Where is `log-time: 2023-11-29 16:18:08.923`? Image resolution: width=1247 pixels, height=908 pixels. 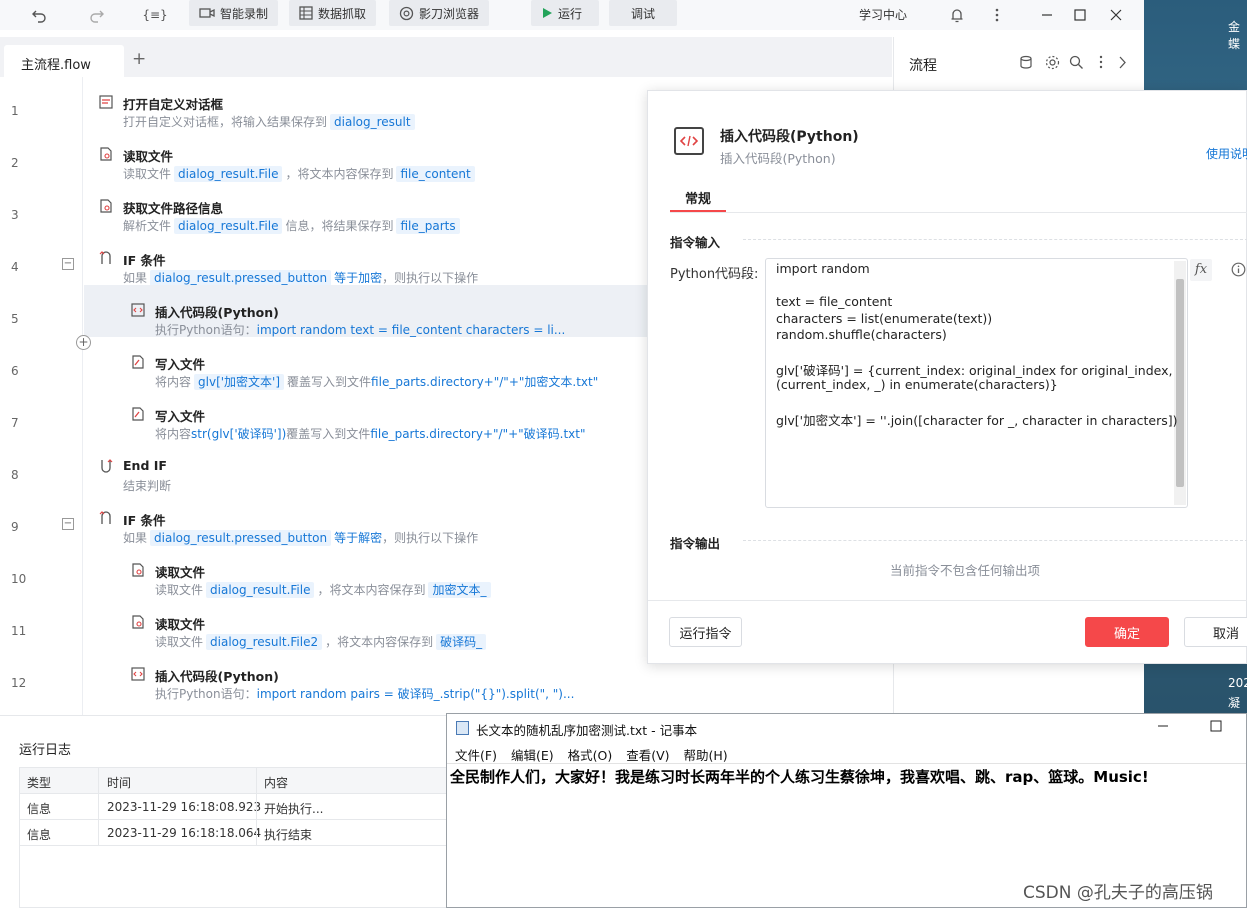
log-time: 2023-11-29 16:18:08.923 is located at coordinates (184, 807).